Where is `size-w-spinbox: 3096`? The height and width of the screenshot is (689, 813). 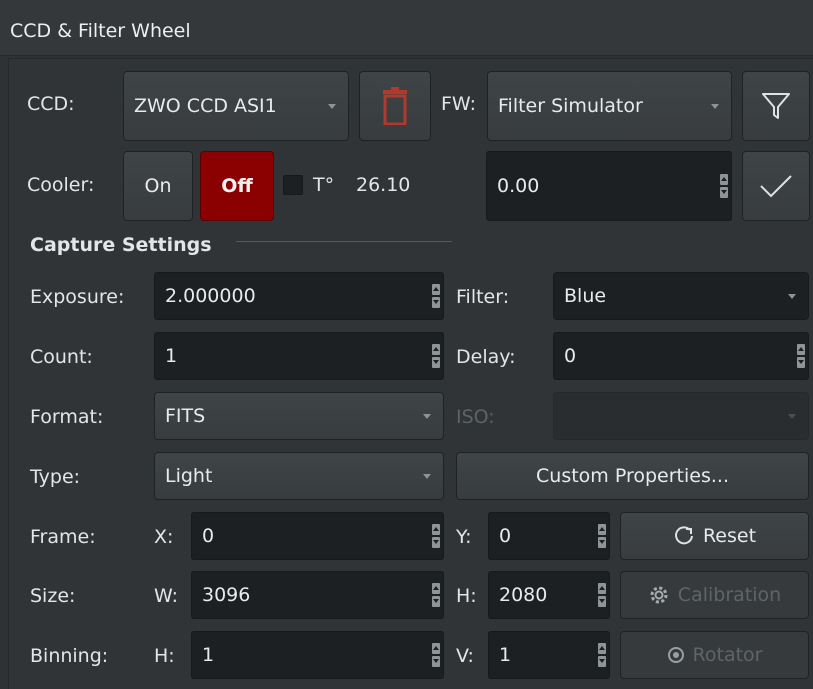 size-w-spinbox: 3096 is located at coordinates (317, 595).